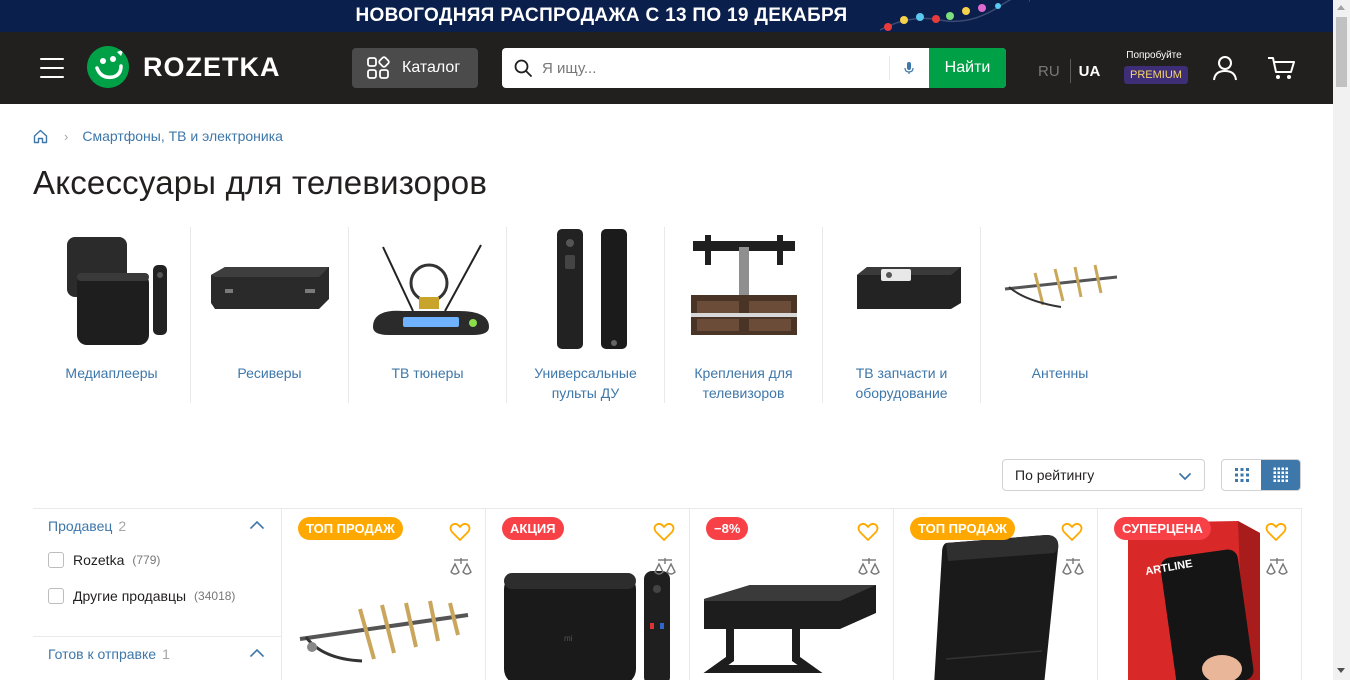 This screenshot has width=1350, height=680. I want to click on antenna-icon, so click(1061, 286).